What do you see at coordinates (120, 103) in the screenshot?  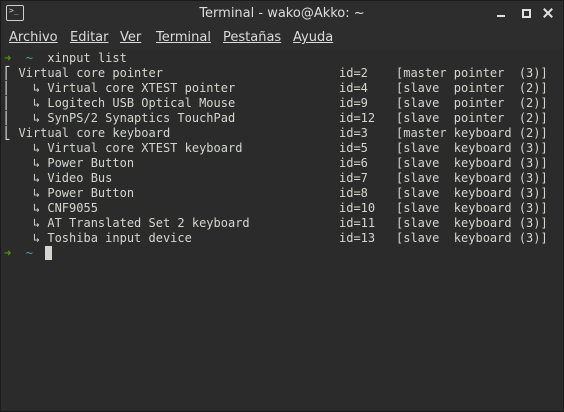 I see `device-name: ⎜ ↳ Logitech USB Optical Mouse` at bounding box center [120, 103].